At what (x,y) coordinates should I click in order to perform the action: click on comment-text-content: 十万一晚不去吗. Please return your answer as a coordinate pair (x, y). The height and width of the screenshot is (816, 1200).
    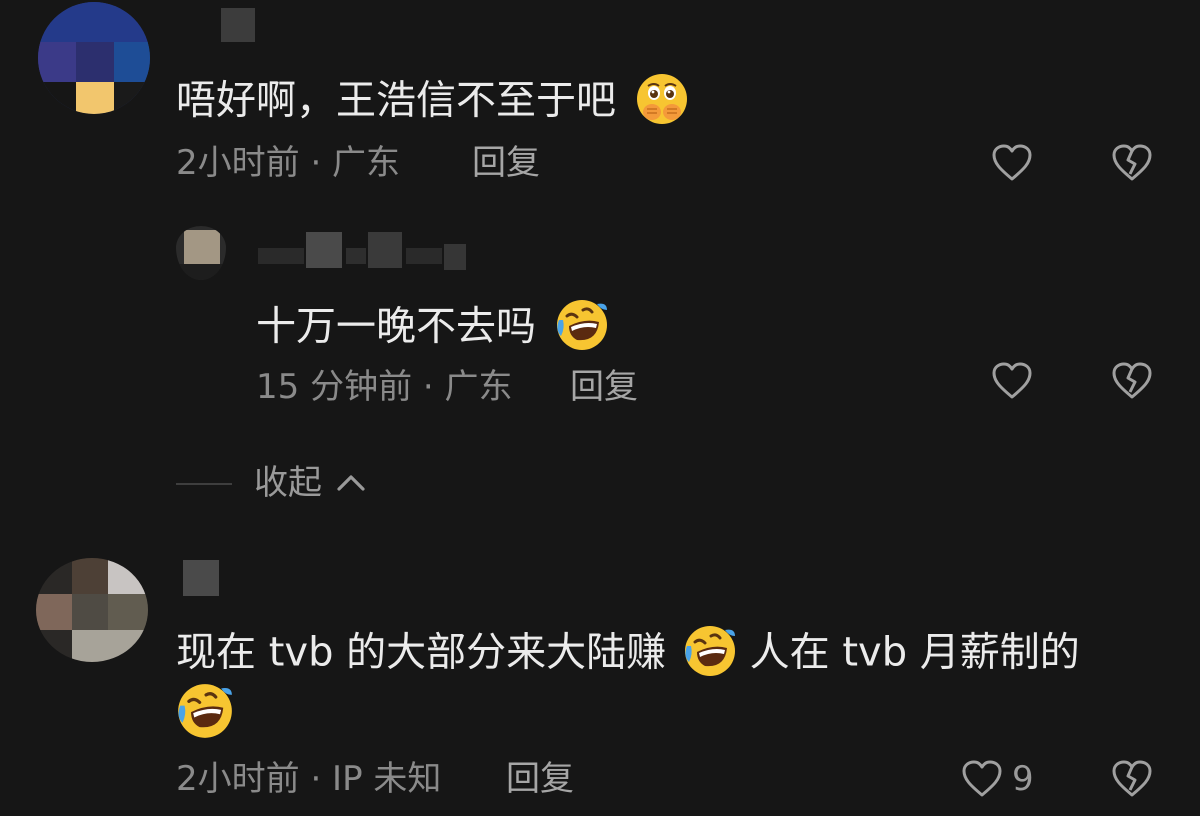
    Looking at the image, I should click on (396, 326).